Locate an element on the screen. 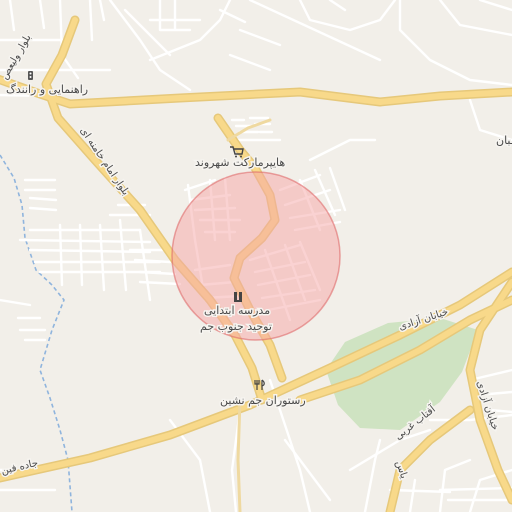 The image size is (512, 512). poi-label-driving-school: راهنمایی و رانندگ is located at coordinates (47, 89).